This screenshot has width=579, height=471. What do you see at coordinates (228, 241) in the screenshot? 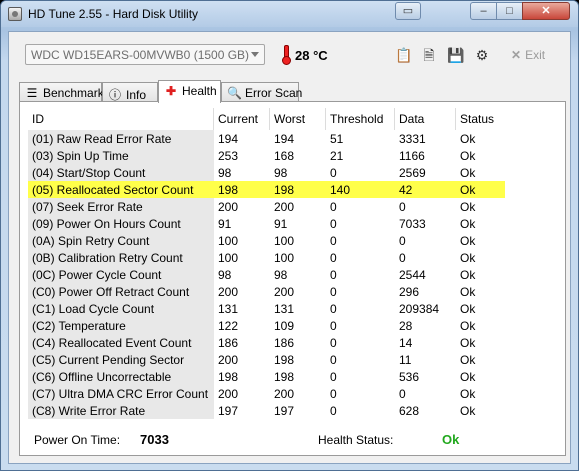
I see `current-value: 100` at bounding box center [228, 241].